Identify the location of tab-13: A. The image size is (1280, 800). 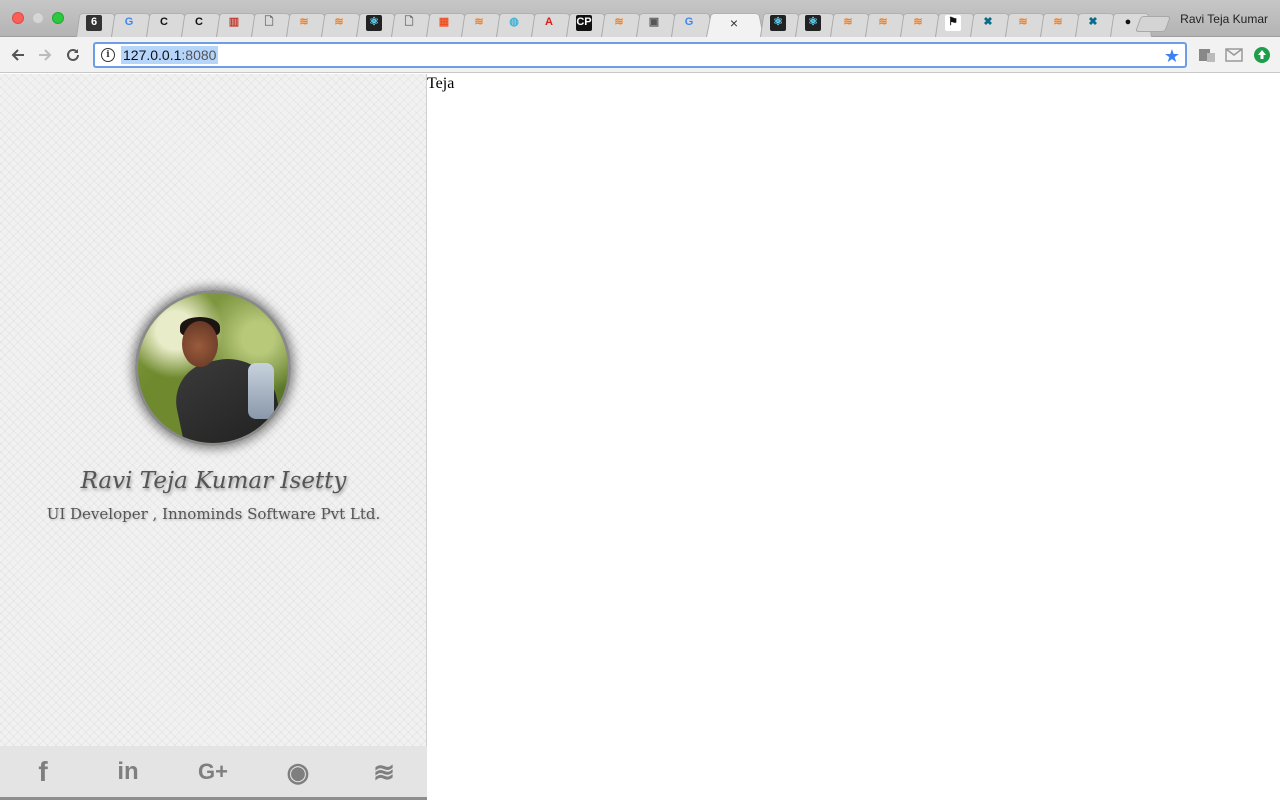
(549, 22).